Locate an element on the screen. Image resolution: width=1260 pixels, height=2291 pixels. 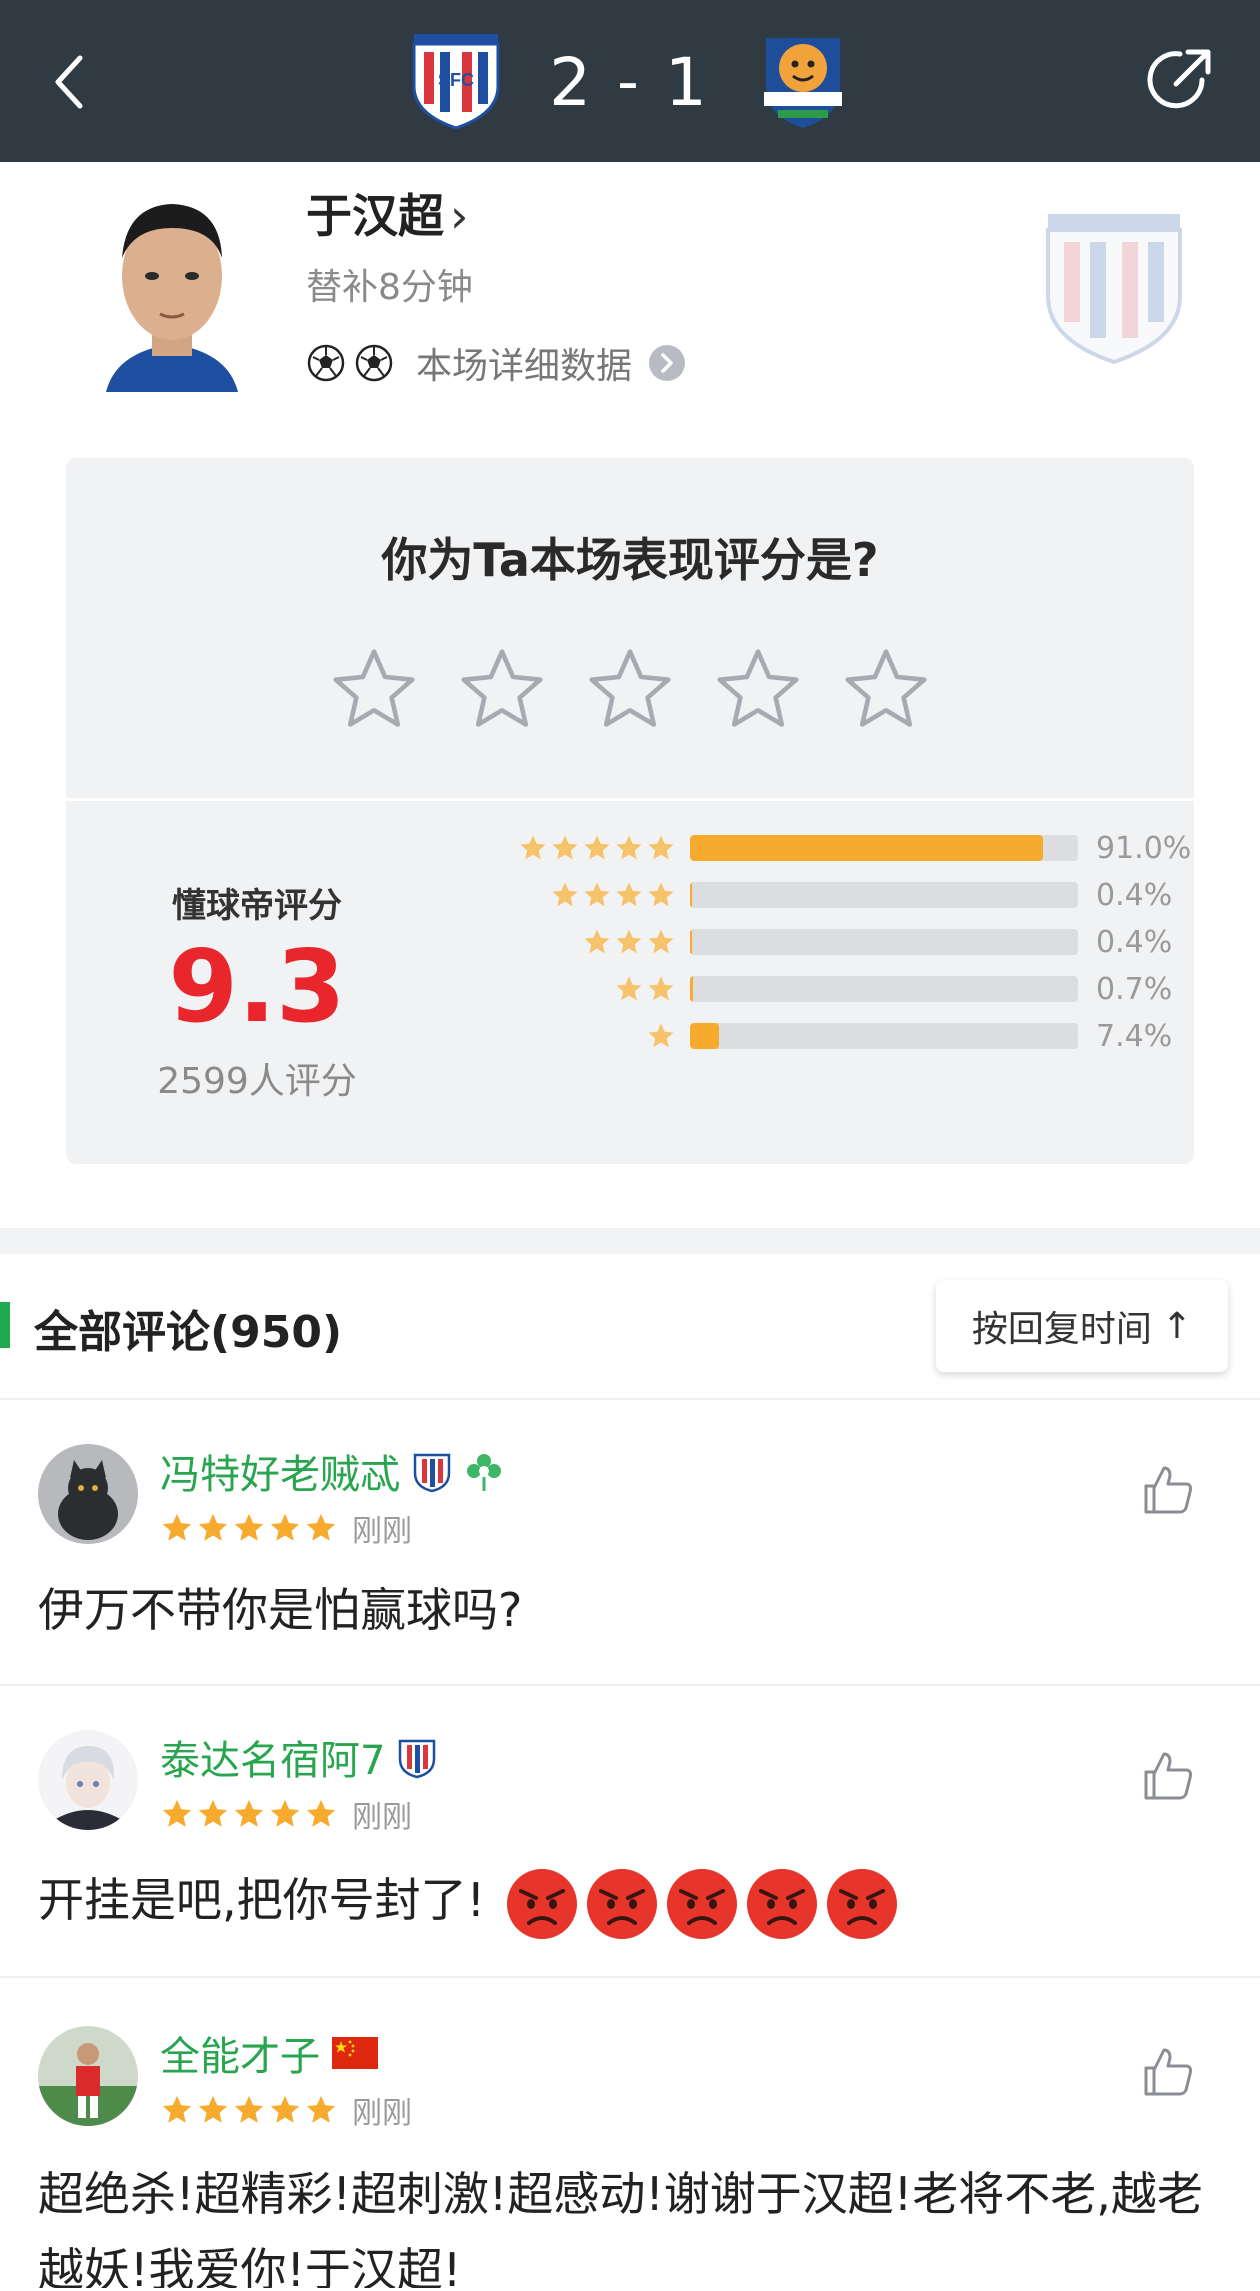
comment-username-row: 泰达名宿阿7 is located at coordinates (298, 1757).